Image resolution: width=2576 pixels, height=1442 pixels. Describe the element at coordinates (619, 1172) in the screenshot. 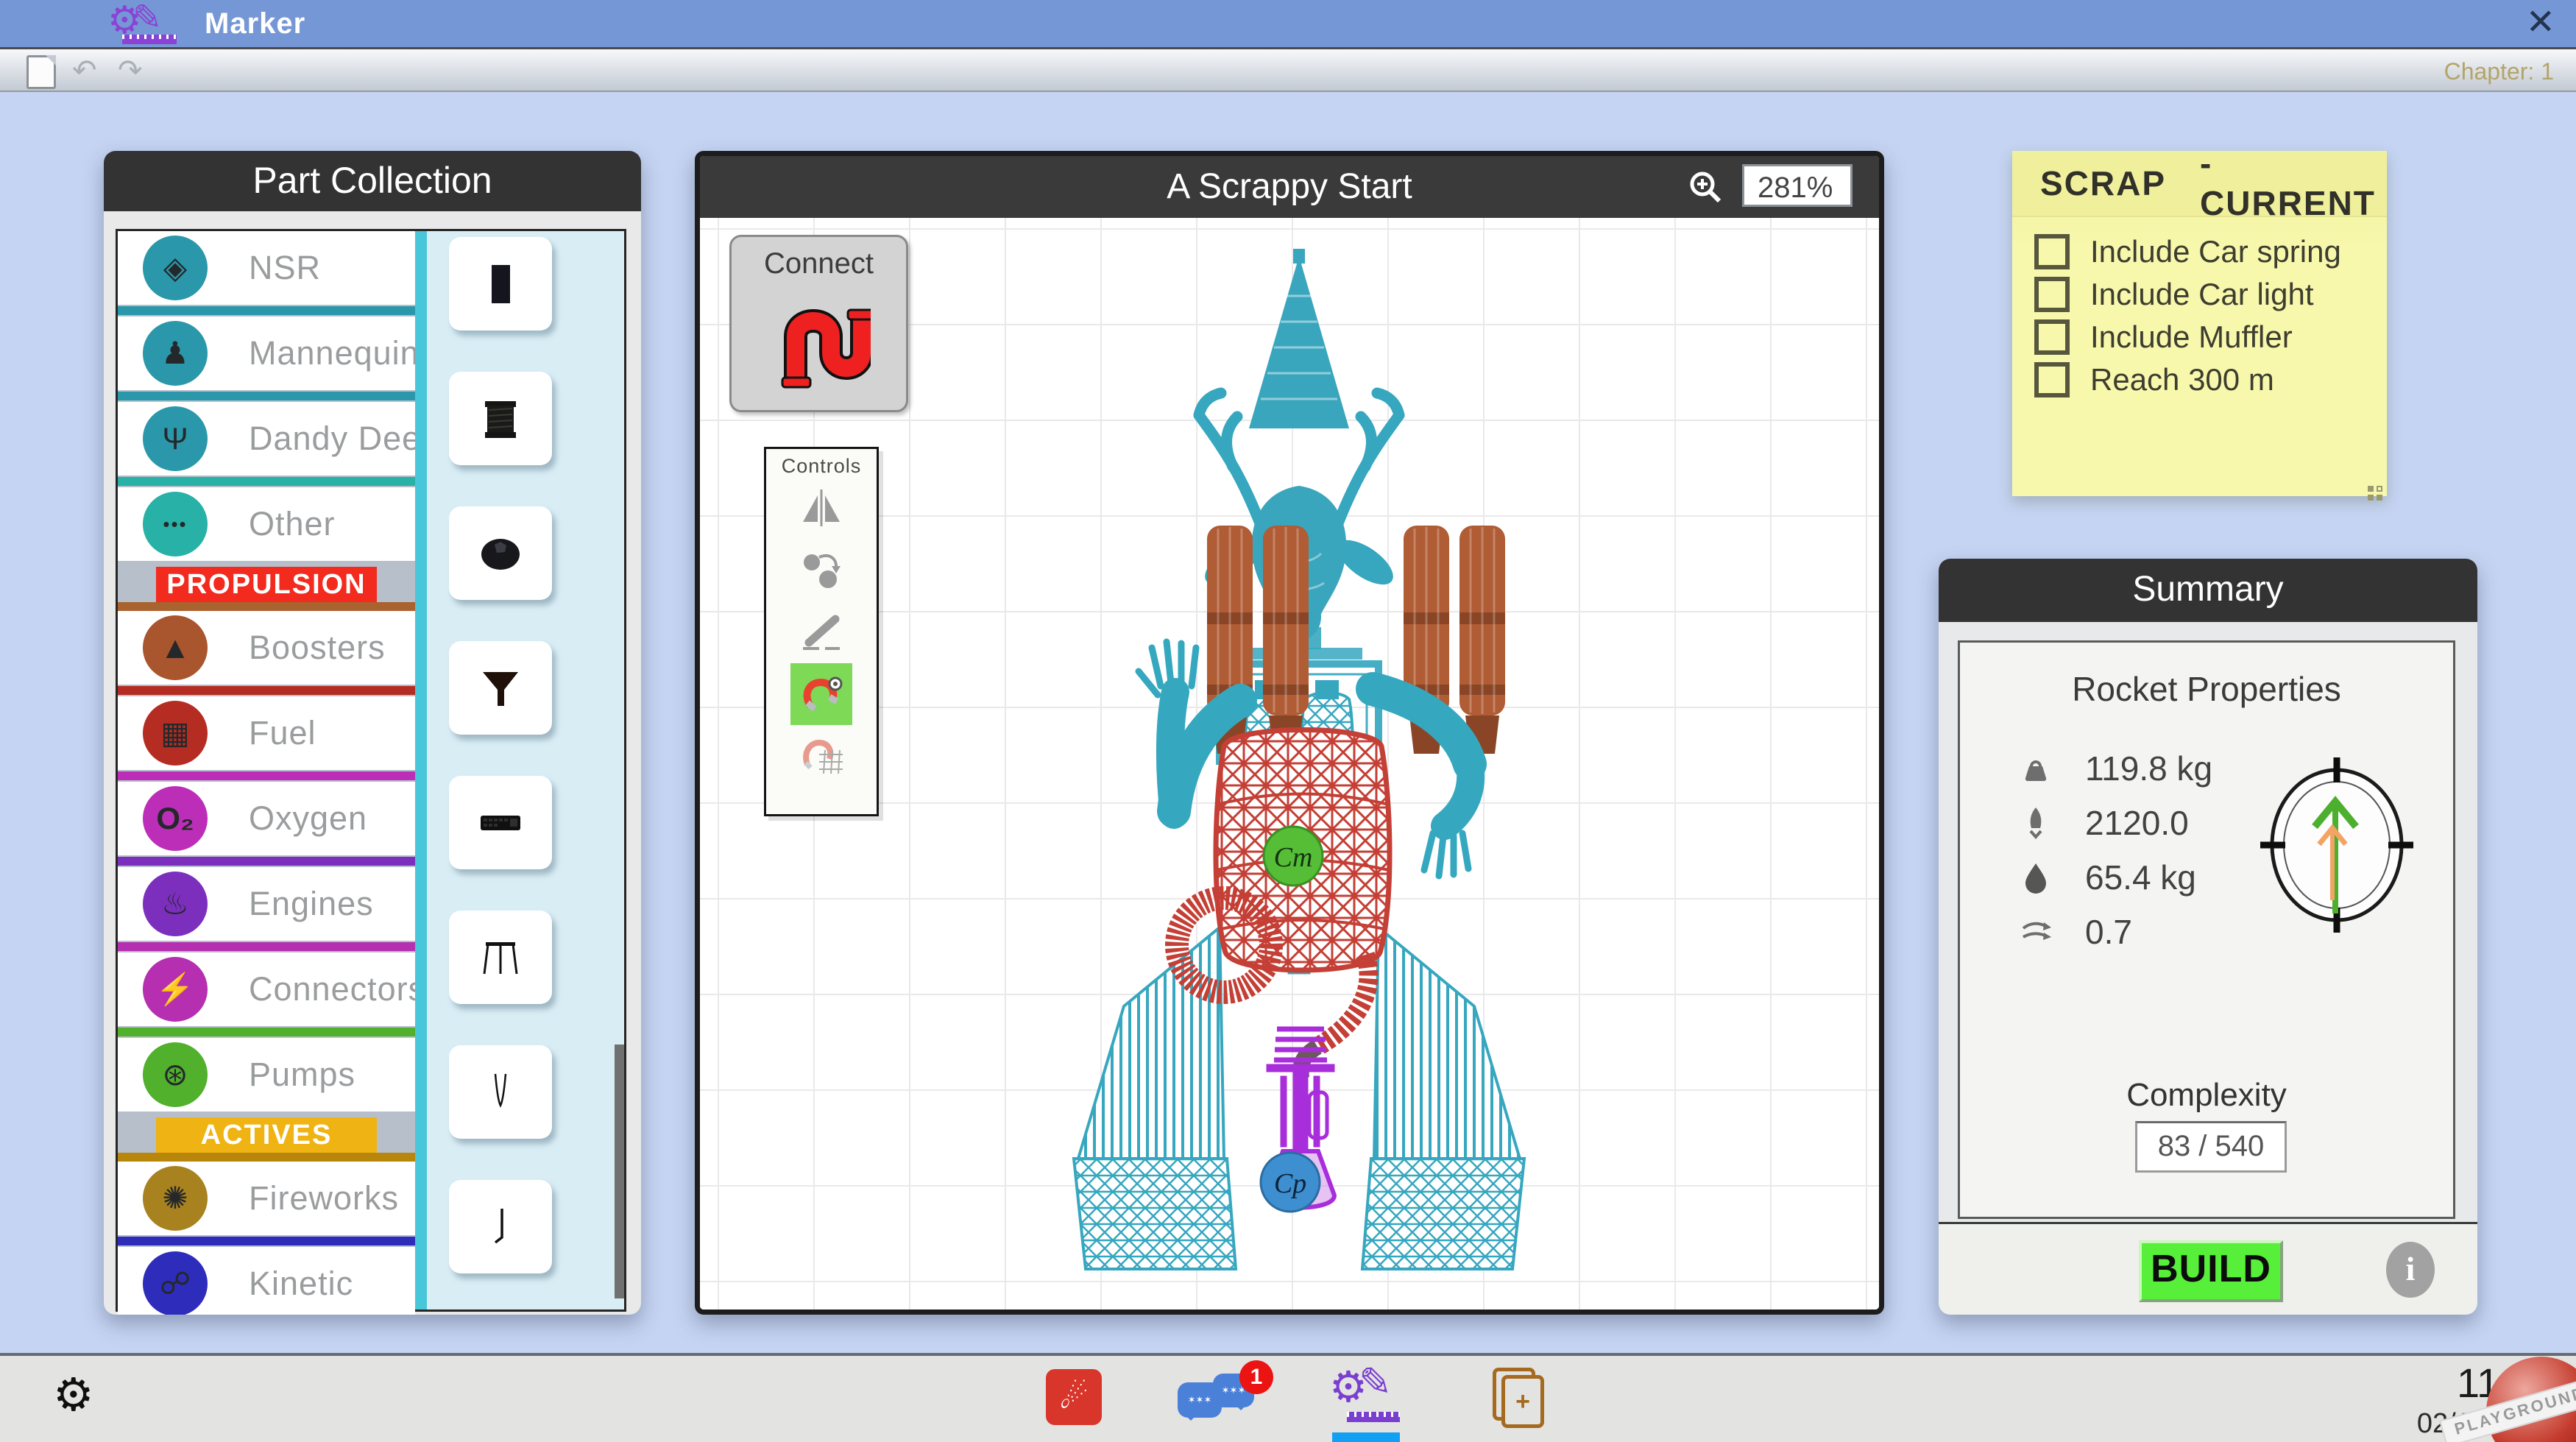

I see `thumbnail-scrollbar` at that location.